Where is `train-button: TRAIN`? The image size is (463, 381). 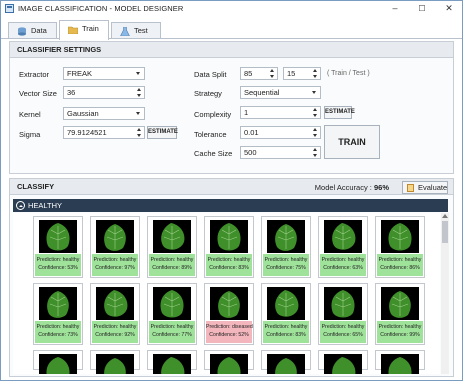 train-button: TRAIN is located at coordinates (352, 142).